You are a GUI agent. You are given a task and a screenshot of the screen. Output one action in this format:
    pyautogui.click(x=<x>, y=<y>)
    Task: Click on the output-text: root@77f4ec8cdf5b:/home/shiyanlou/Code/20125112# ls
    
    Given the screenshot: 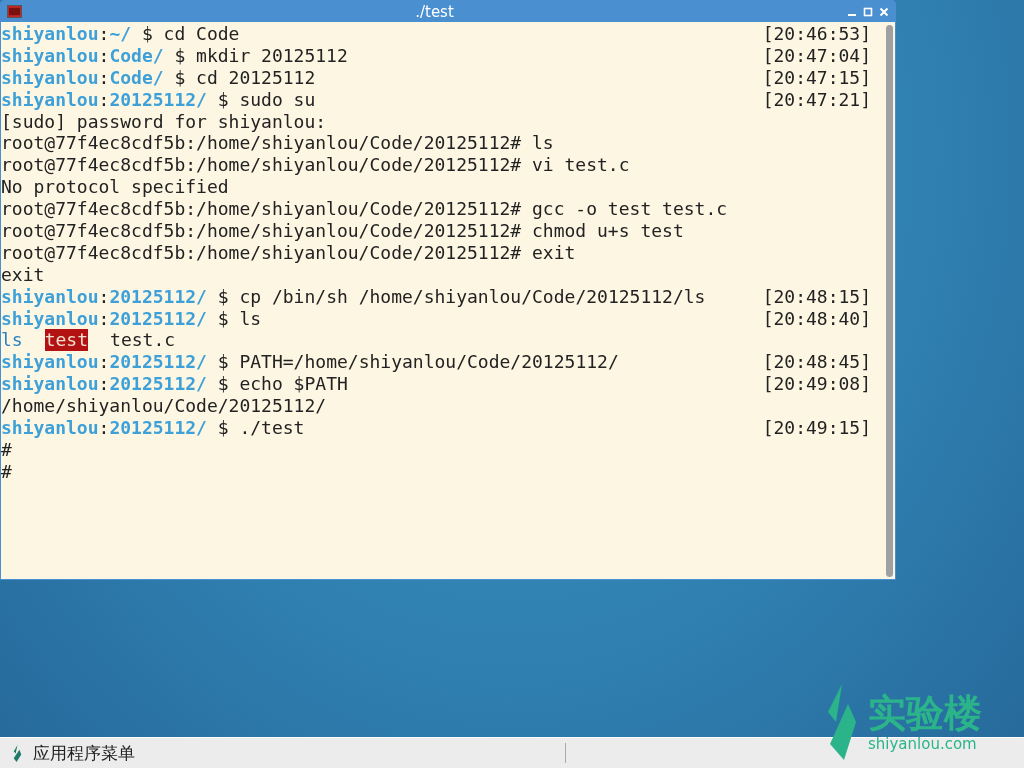 What is the action you would take?
    pyautogui.click(x=277, y=143)
    